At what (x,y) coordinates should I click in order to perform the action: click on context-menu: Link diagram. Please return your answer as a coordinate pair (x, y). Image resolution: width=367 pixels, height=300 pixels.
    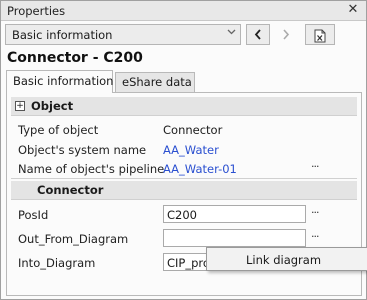
    Looking at the image, I should click on (286, 259).